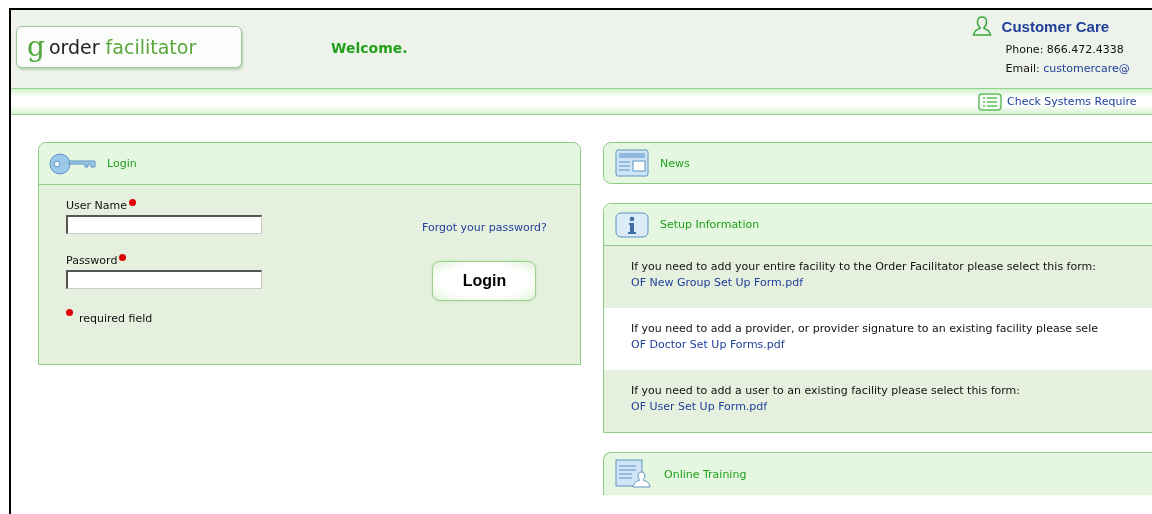  I want to click on setup-text: If you need to add a provider, or provider signature to an existing facility please sele, so click(865, 328).